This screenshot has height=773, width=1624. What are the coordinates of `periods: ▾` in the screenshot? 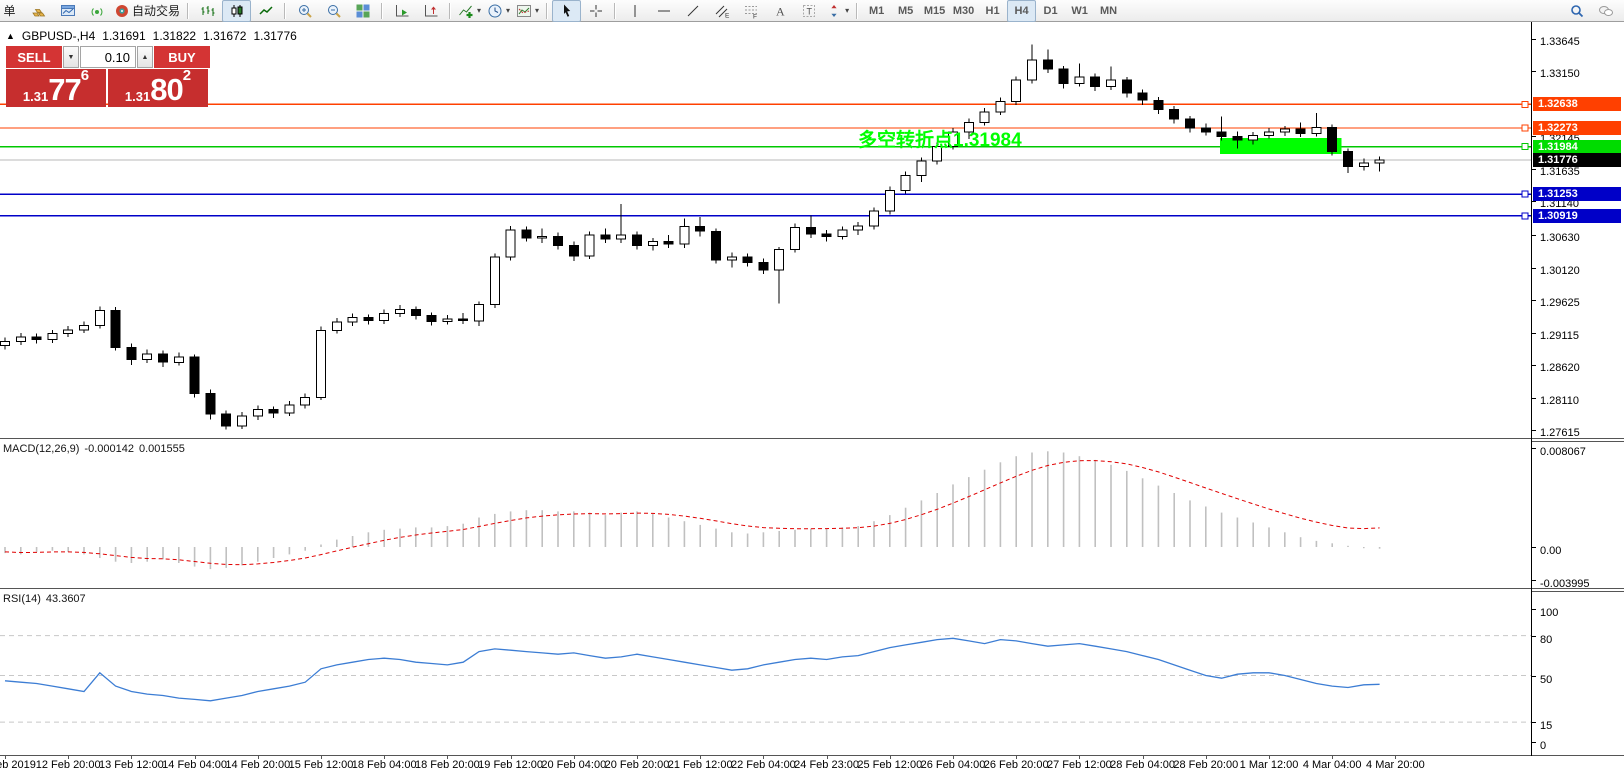 It's located at (498, 11).